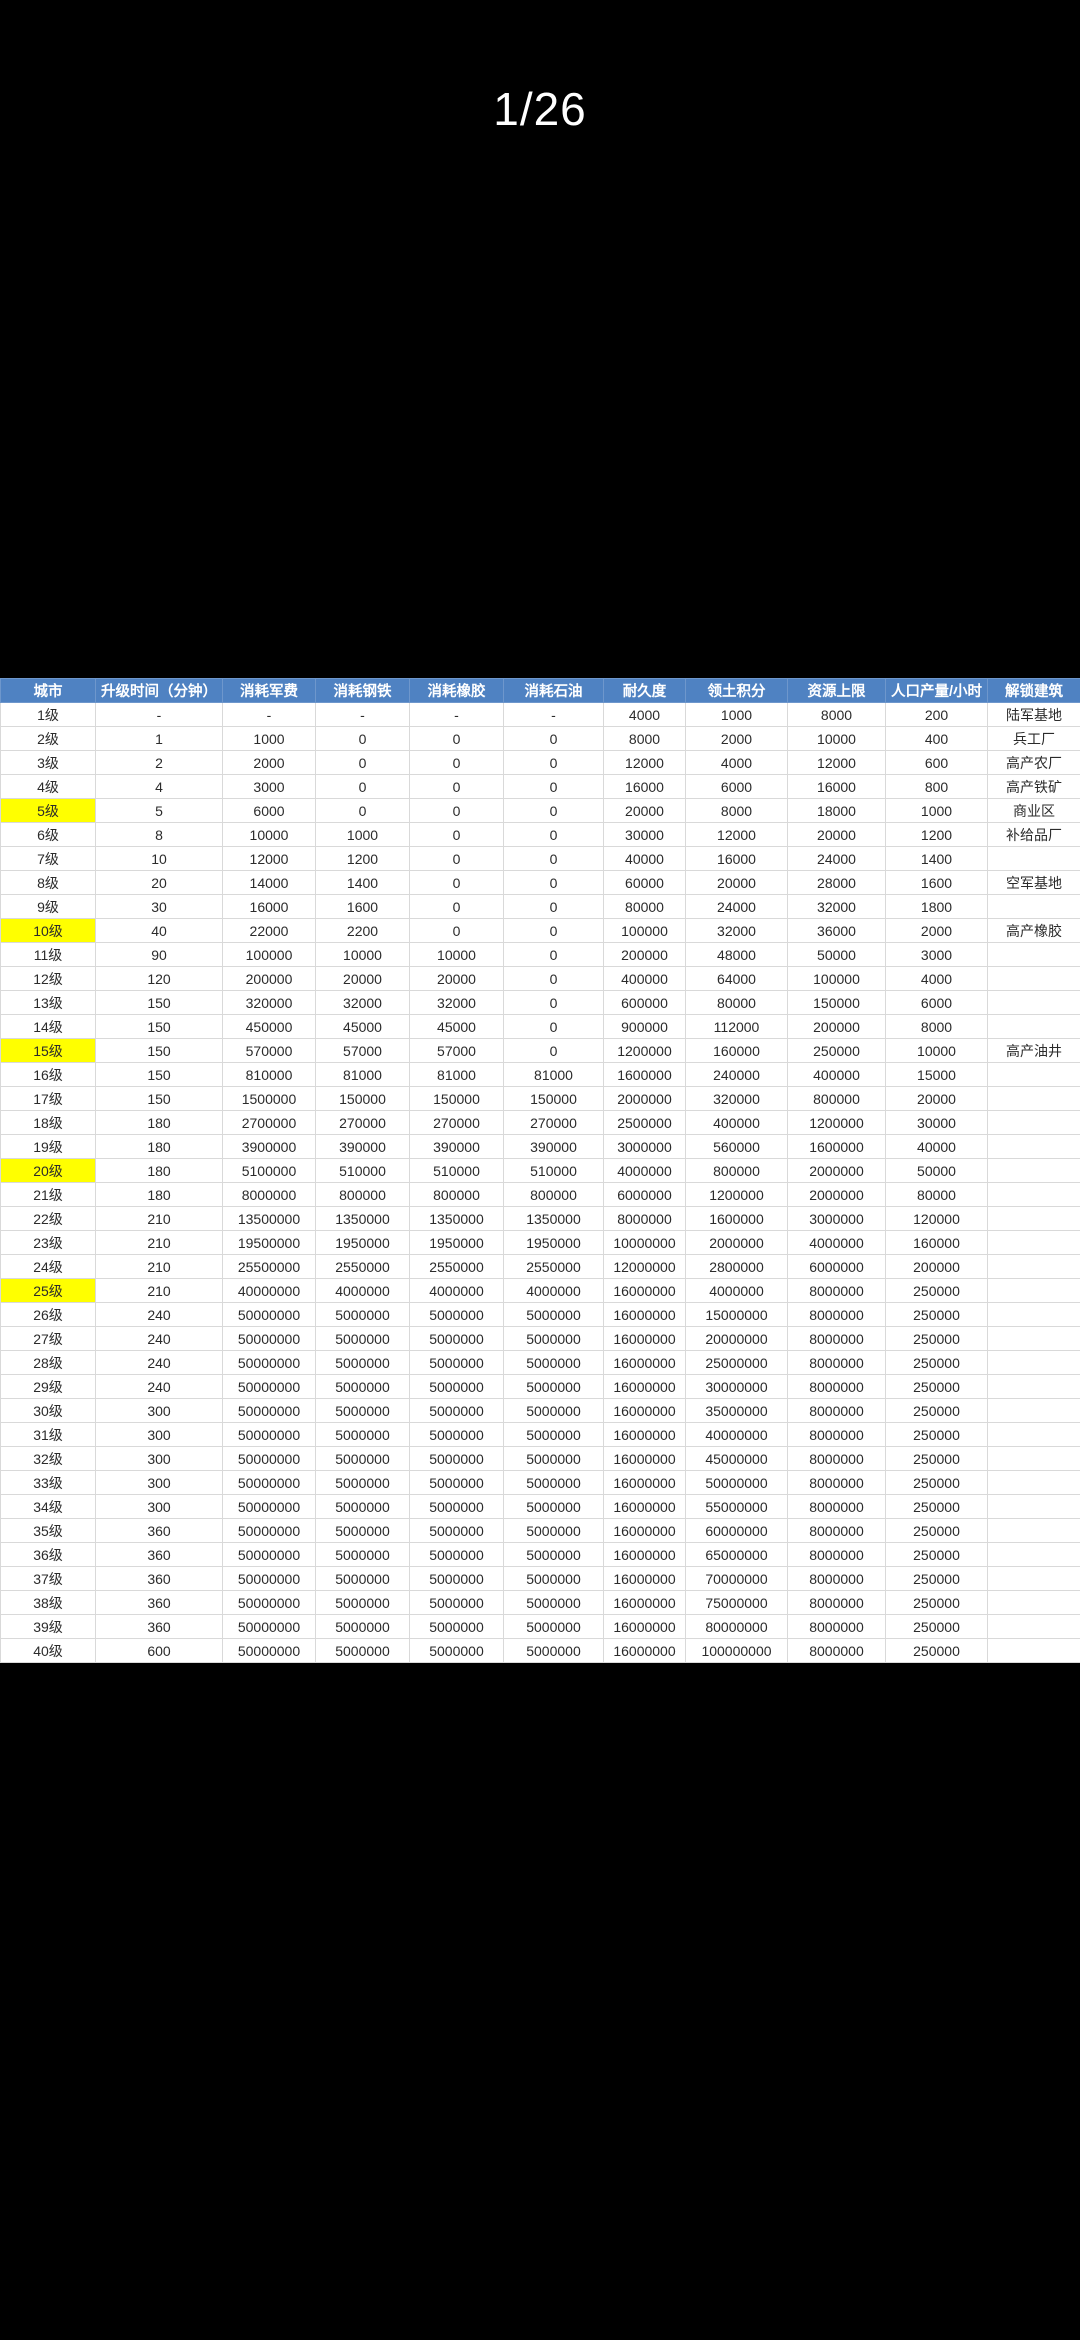  I want to click on value-cell: 60000, so click(644, 882).